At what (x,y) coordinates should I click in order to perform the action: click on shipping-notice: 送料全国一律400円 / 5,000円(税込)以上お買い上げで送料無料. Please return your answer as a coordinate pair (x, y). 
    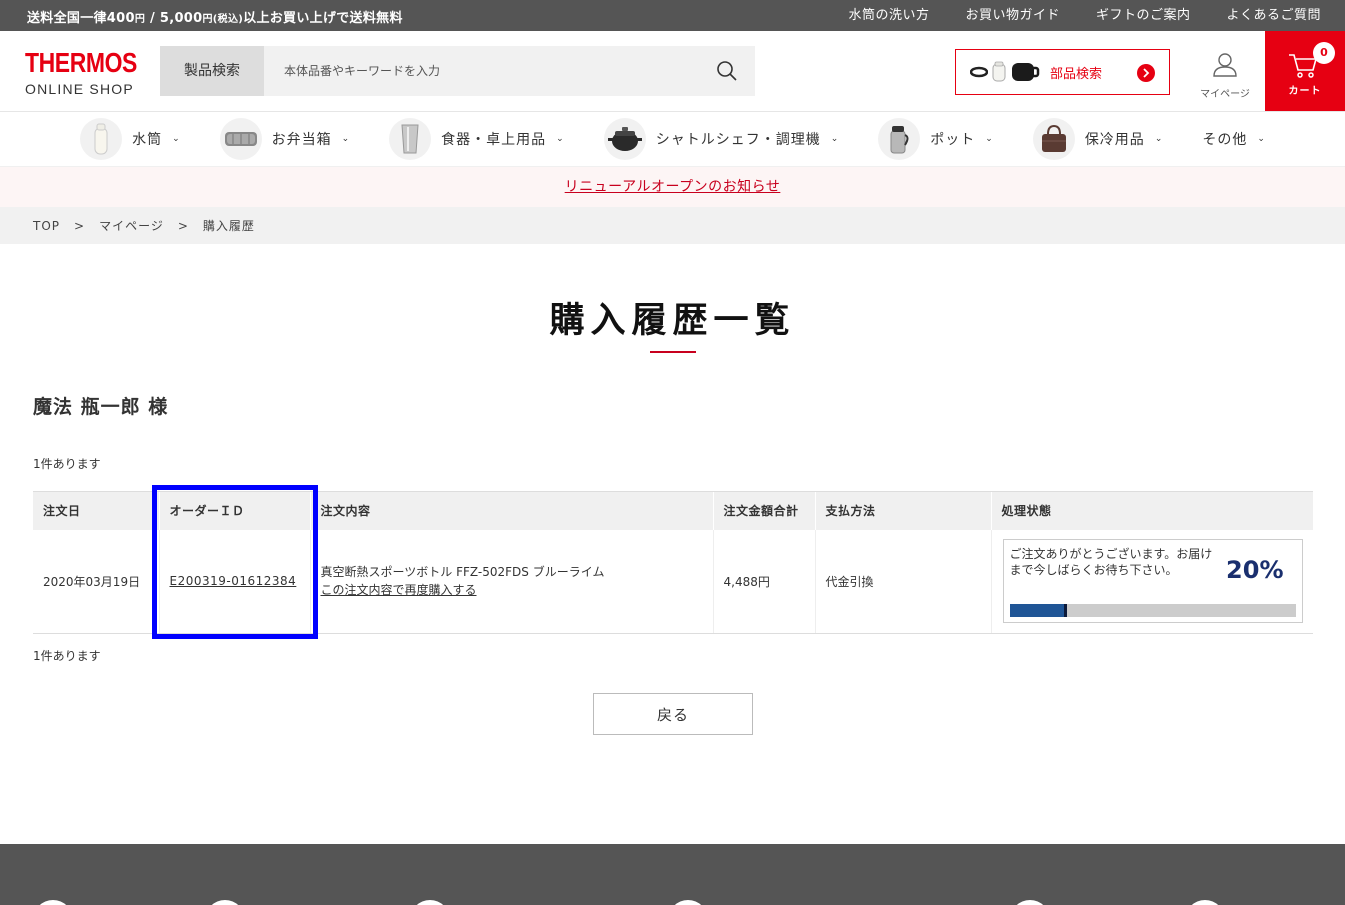
    Looking at the image, I should click on (215, 18).